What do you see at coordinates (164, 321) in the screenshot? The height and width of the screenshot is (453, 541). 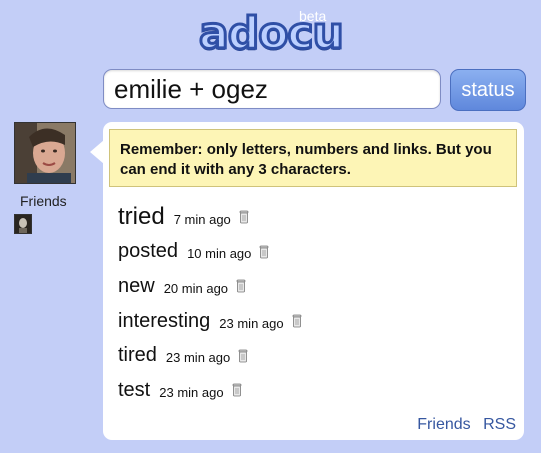 I see `entry-word: interesting` at bounding box center [164, 321].